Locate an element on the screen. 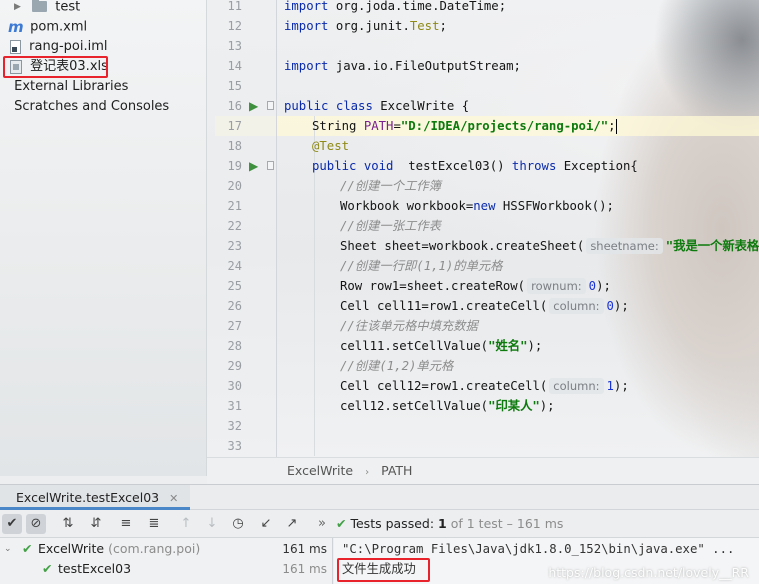 The image size is (759, 584). tree-item-scratches: Scratches and Consoles is located at coordinates (87, 107).